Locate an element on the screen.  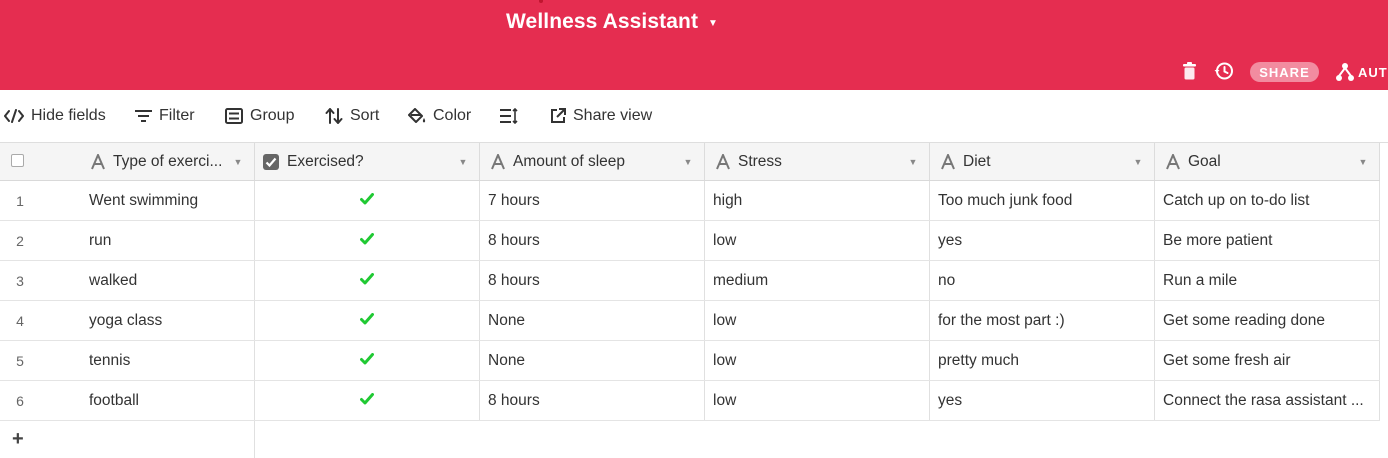
row-height-button is located at coordinates (512, 116).